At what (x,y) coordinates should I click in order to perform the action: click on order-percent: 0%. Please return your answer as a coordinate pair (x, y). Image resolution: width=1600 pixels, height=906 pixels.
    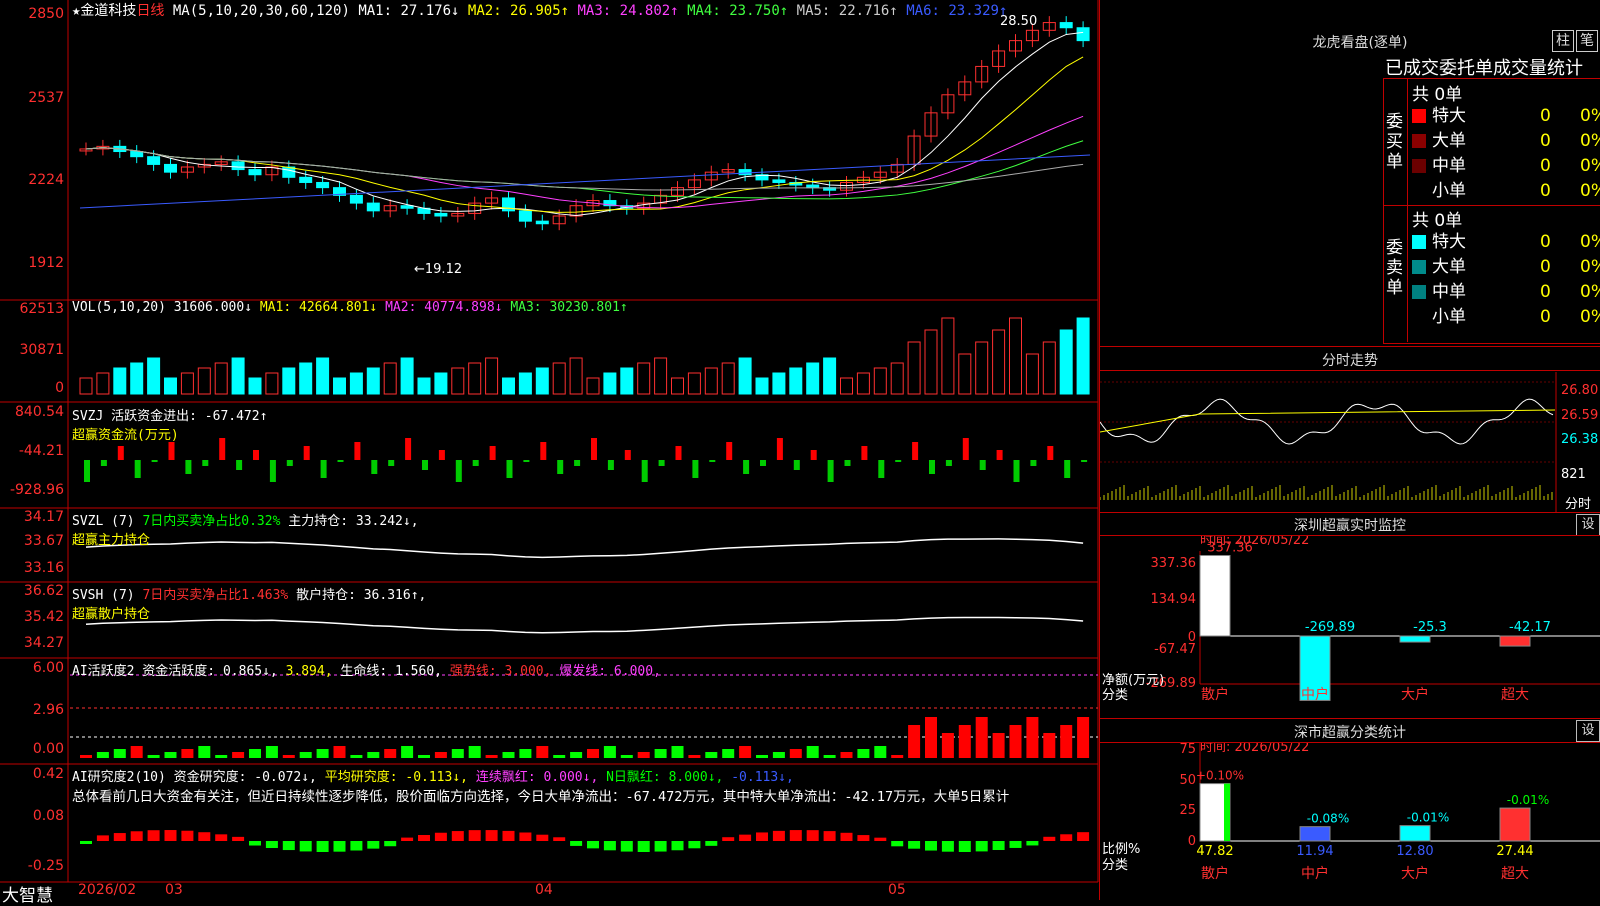
    Looking at the image, I should click on (1590, 116).